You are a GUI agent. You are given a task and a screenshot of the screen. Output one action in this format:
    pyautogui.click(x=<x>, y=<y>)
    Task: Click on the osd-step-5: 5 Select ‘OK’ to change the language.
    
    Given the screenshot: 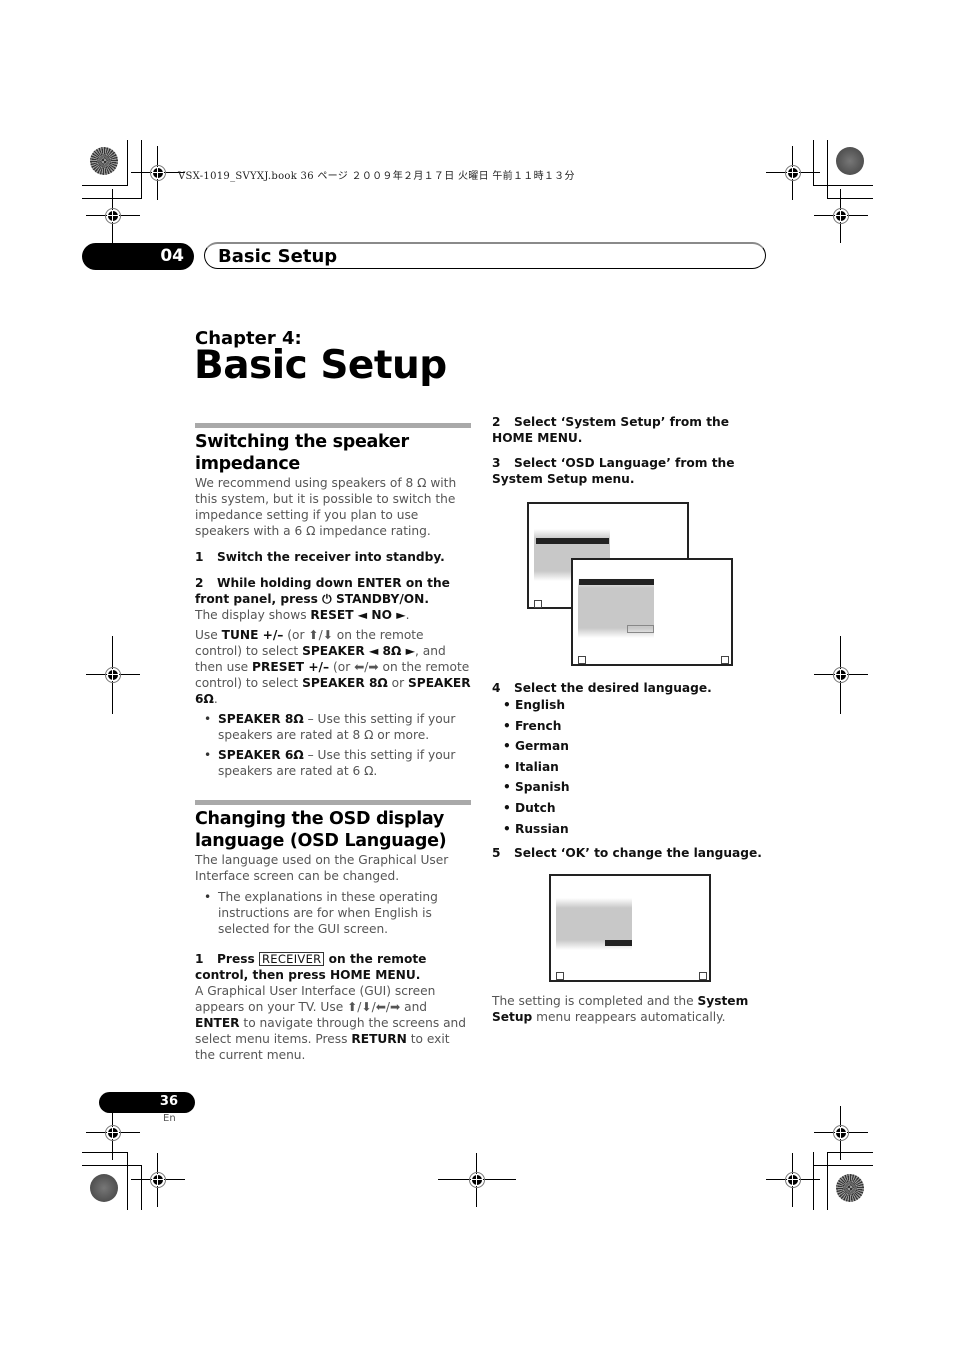 What is the action you would take?
    pyautogui.click(x=627, y=853)
    